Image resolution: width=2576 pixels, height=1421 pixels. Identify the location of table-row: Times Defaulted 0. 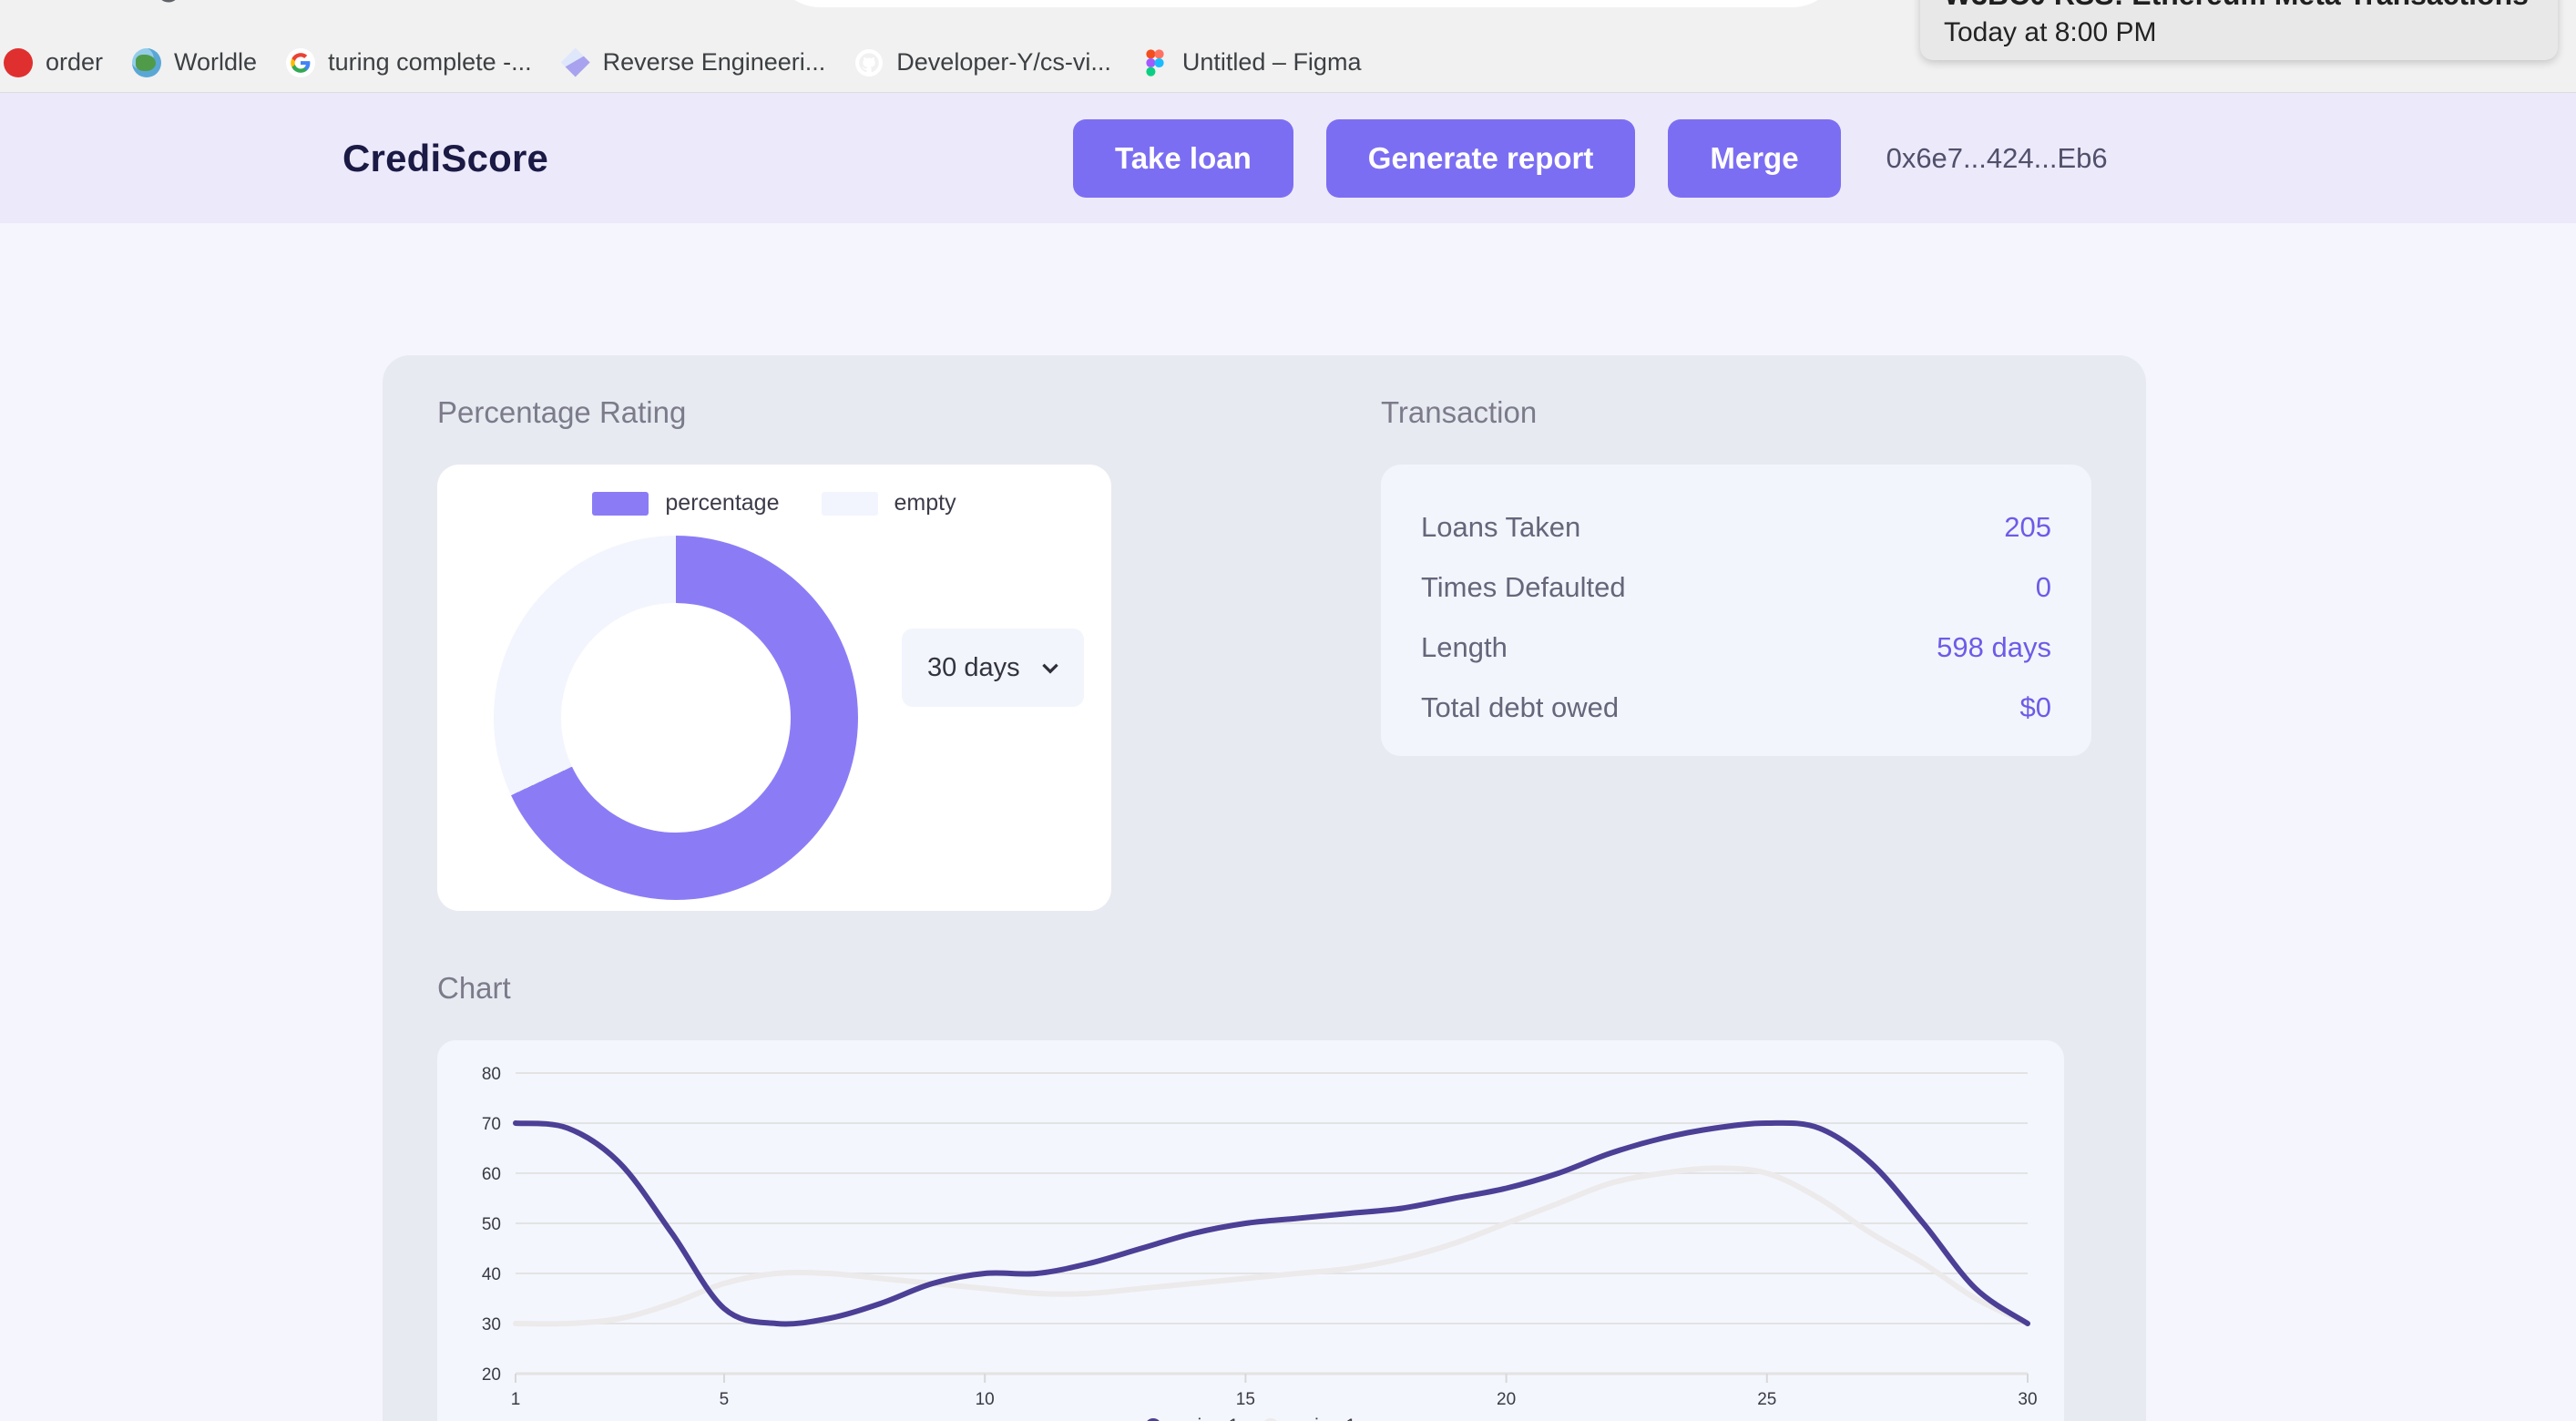
(1736, 588).